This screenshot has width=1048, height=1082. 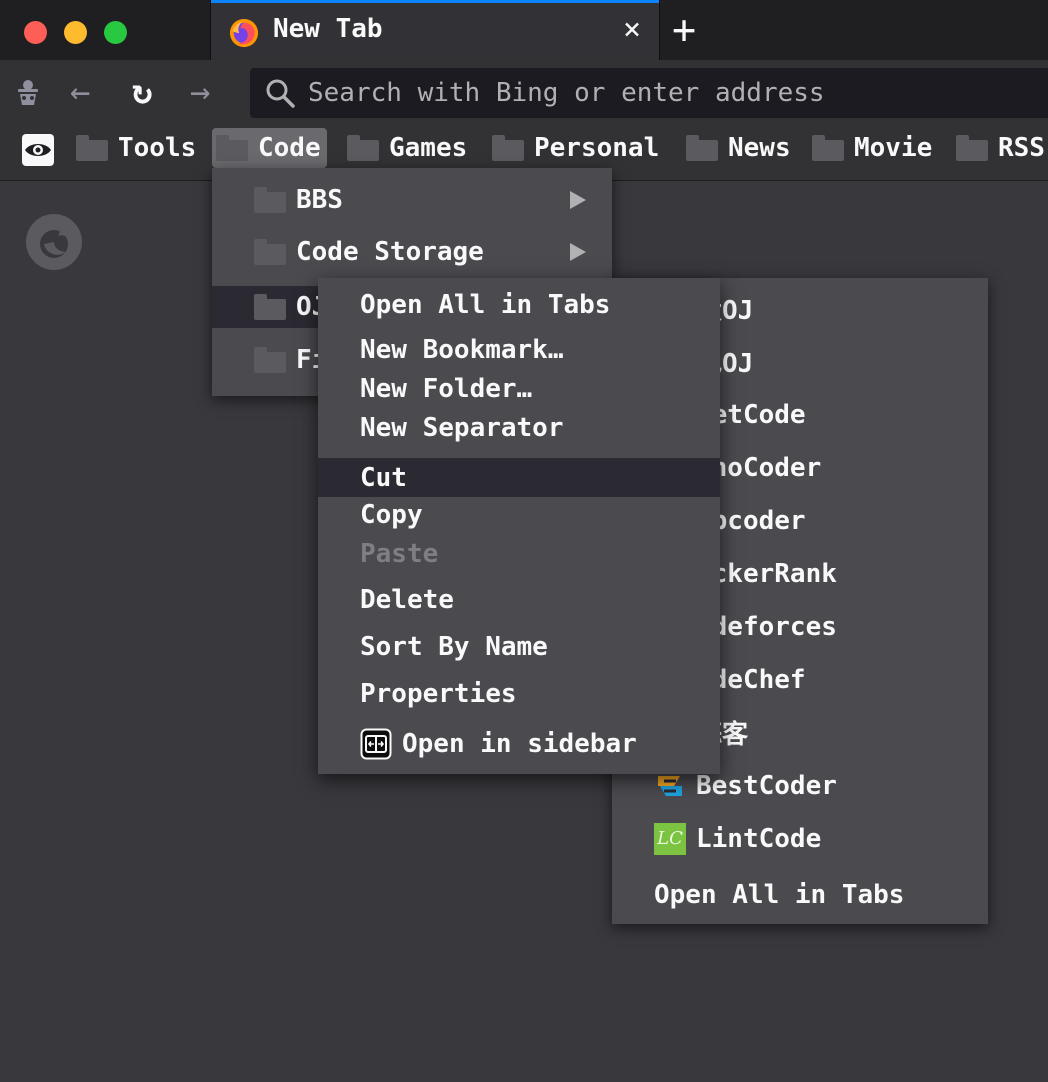 What do you see at coordinates (28, 92) in the screenshot?
I see `private-browsing-icon` at bounding box center [28, 92].